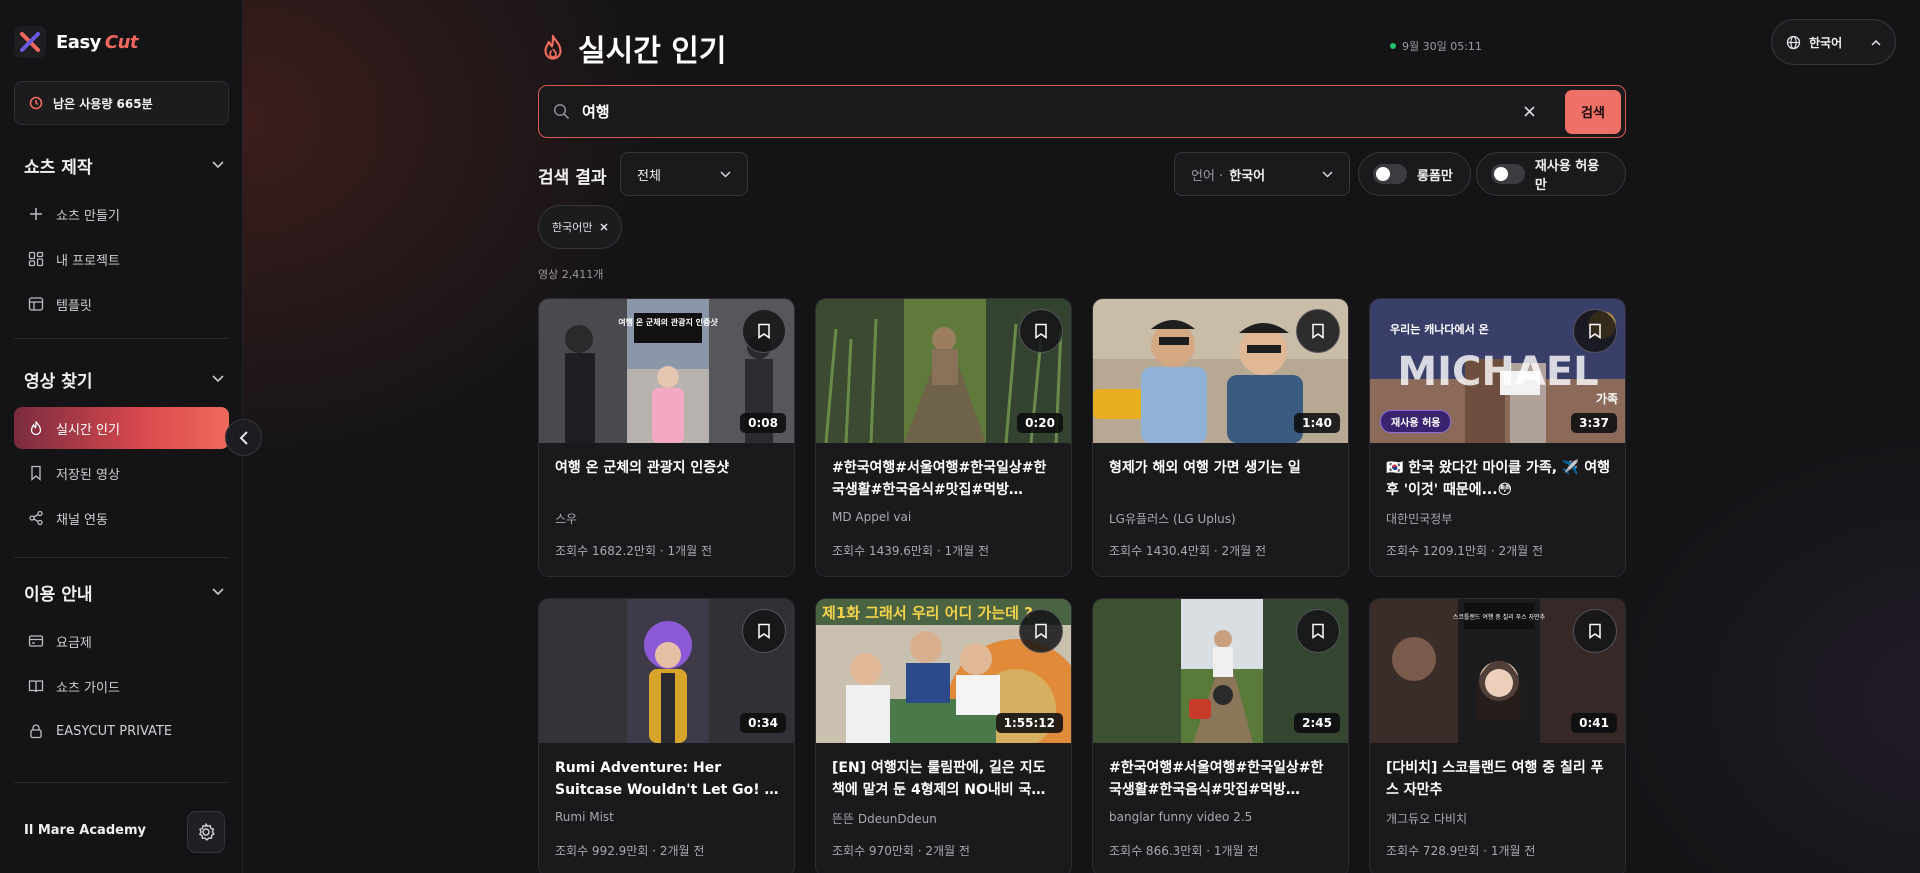 The width and height of the screenshot is (1920, 873). What do you see at coordinates (668, 468) in the screenshot?
I see `video-title: 여행 온 군체의 관광지 인증샷` at bounding box center [668, 468].